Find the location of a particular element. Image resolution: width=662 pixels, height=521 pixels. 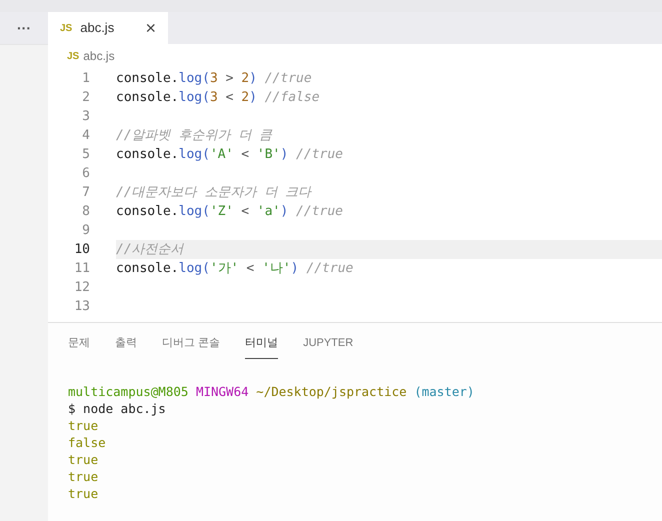

line-number: 10 is located at coordinates (81, 249).